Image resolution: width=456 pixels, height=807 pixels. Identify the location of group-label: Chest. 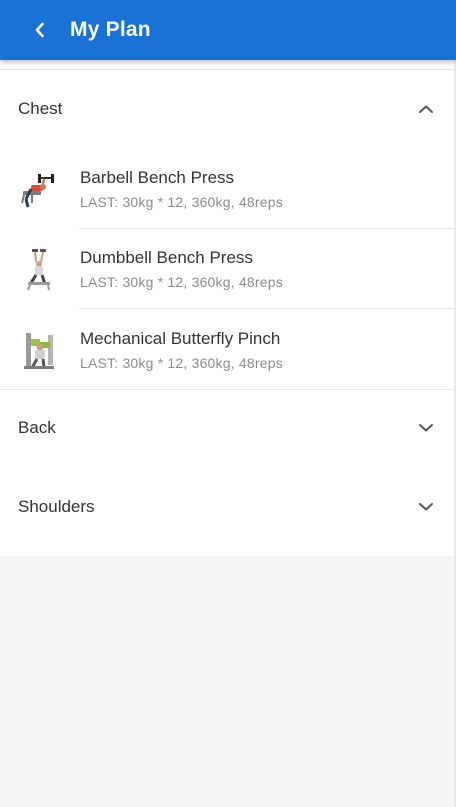
(40, 108).